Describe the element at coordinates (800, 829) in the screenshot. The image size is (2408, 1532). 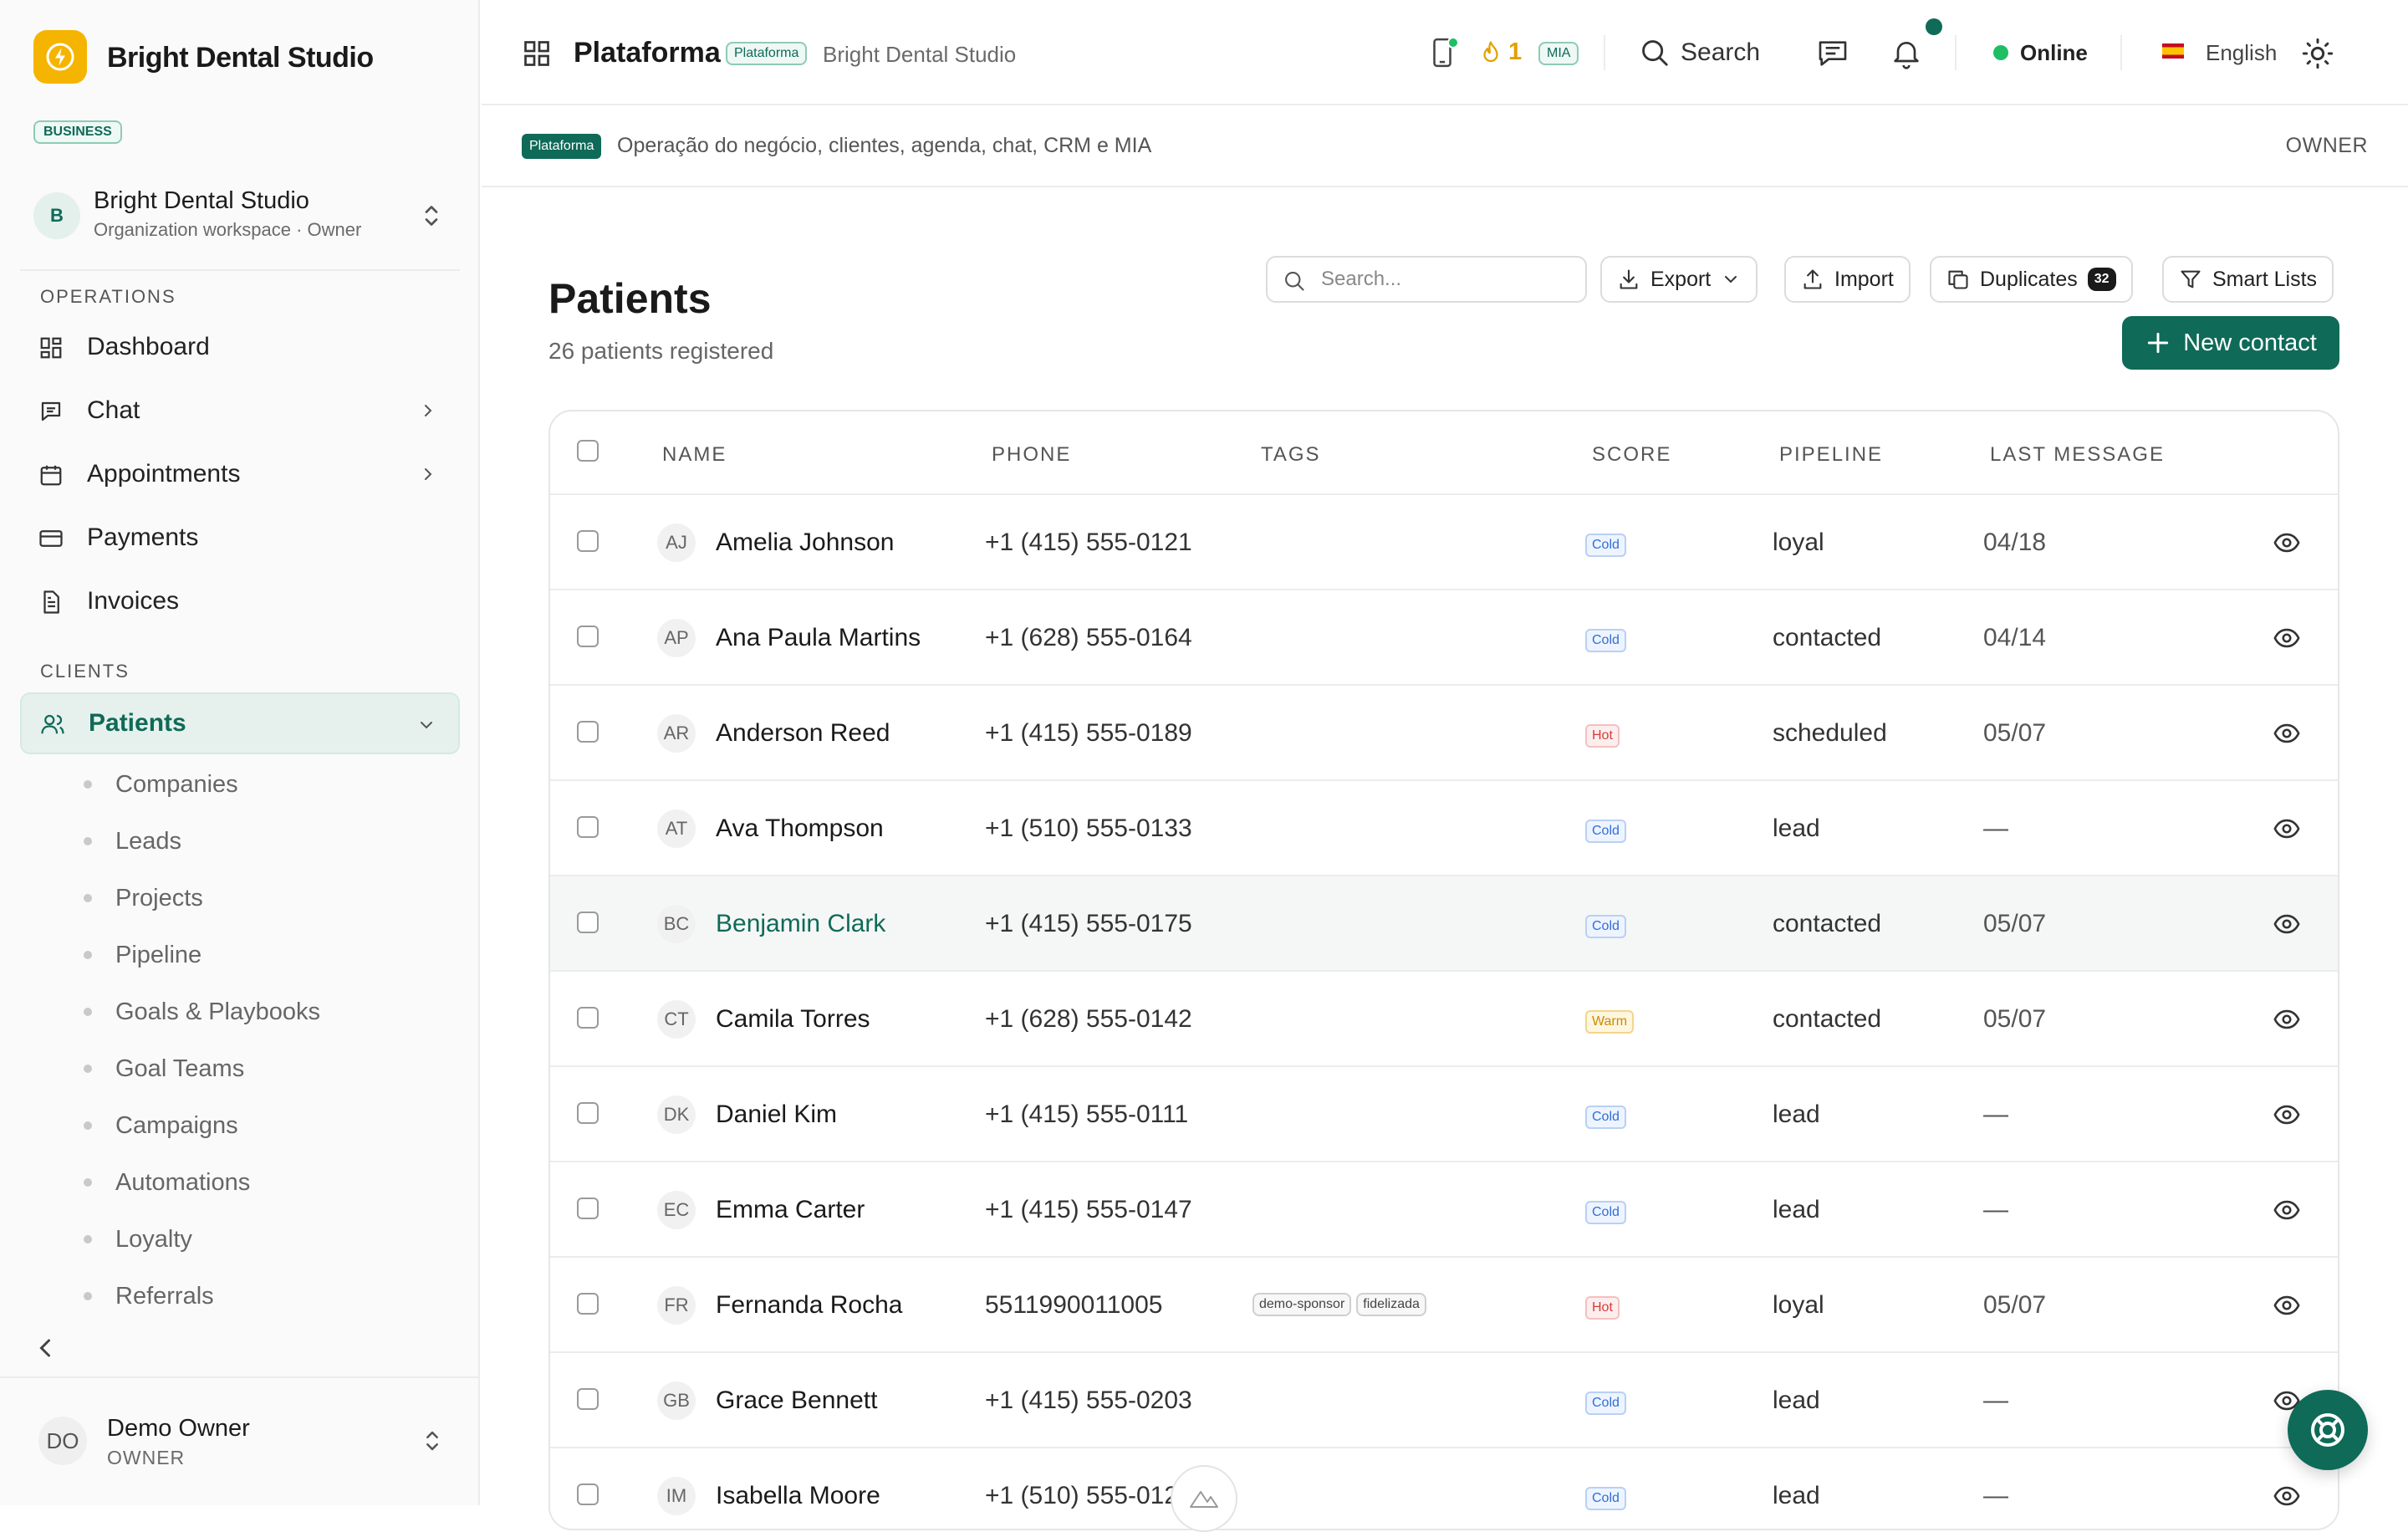
I see `patient-name-link: Ava Thompson` at that location.